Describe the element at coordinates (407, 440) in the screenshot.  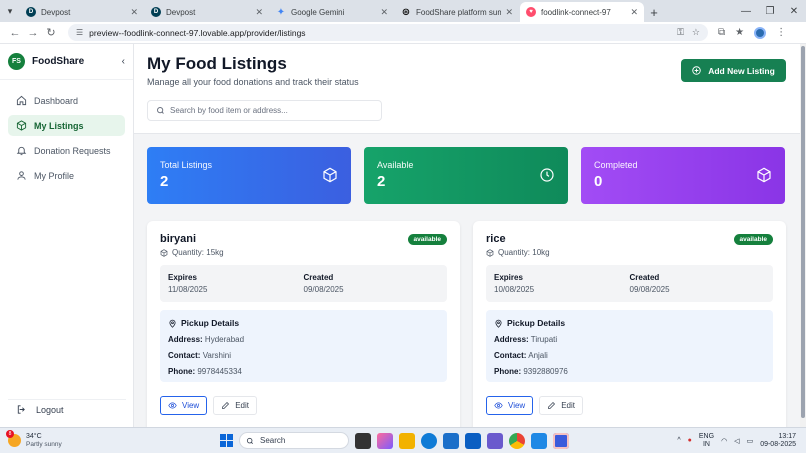
I see `file-explorer-icon` at that location.